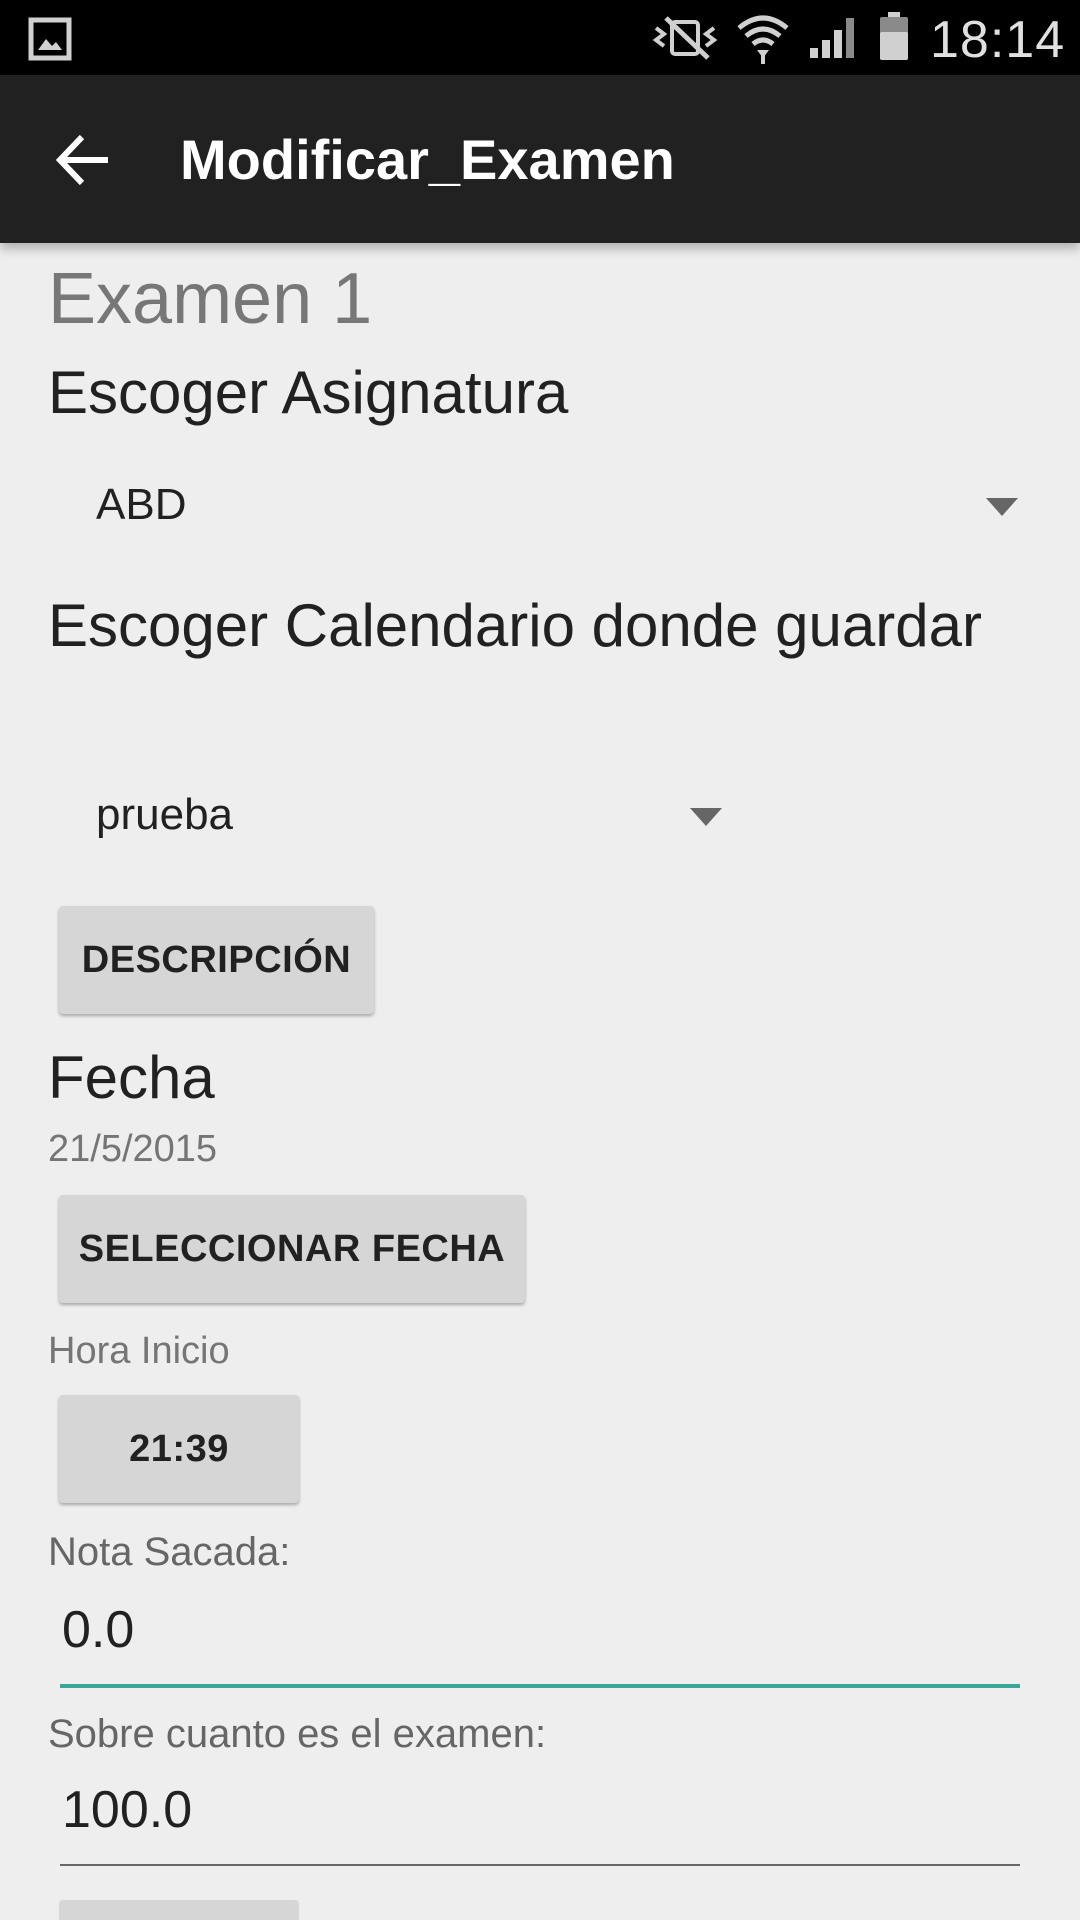 This screenshot has height=1920, width=1080. Describe the element at coordinates (540, 505) in the screenshot. I see `subject-dropdown: ABD` at that location.